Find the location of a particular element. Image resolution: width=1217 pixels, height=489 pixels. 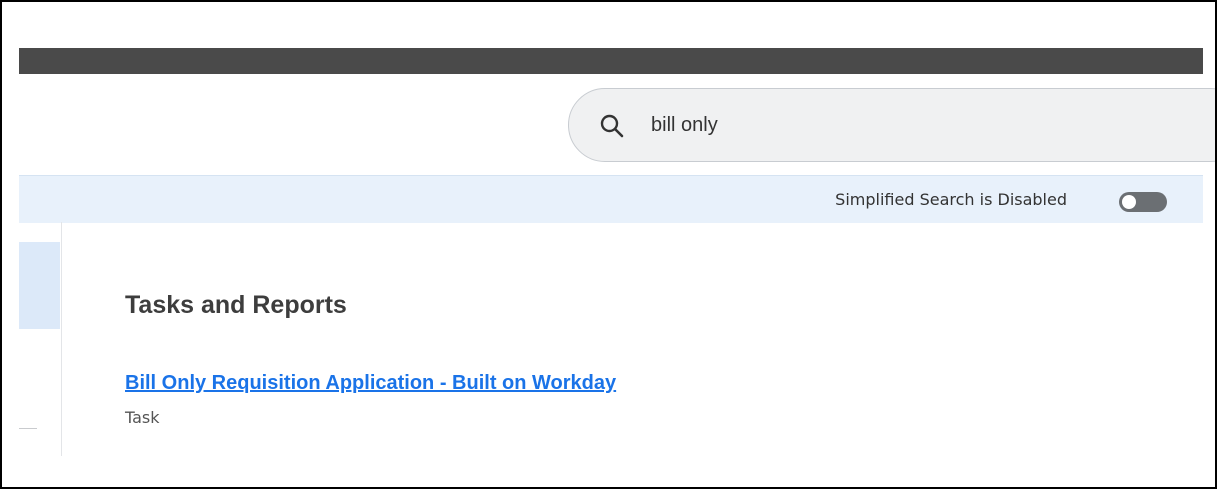

simplified-search-bar: Simplified Search is Disabled is located at coordinates (611, 199).